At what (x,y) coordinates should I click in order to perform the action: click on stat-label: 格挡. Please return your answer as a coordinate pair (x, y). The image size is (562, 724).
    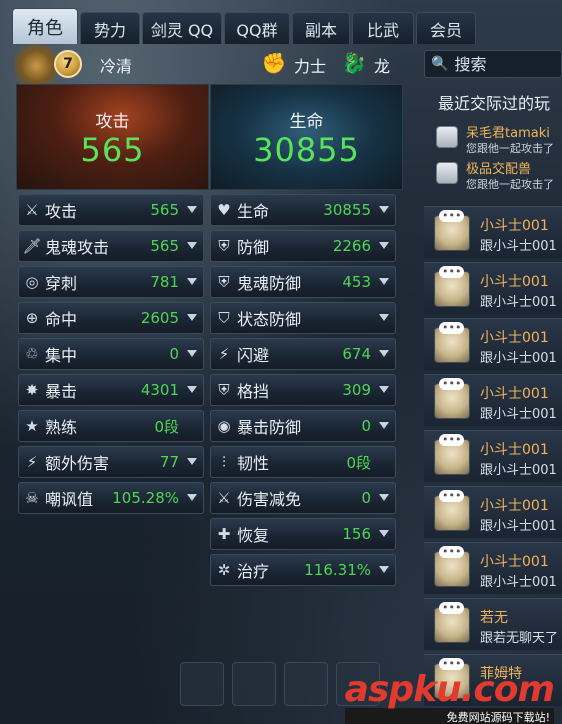
    Looking at the image, I should click on (253, 391).